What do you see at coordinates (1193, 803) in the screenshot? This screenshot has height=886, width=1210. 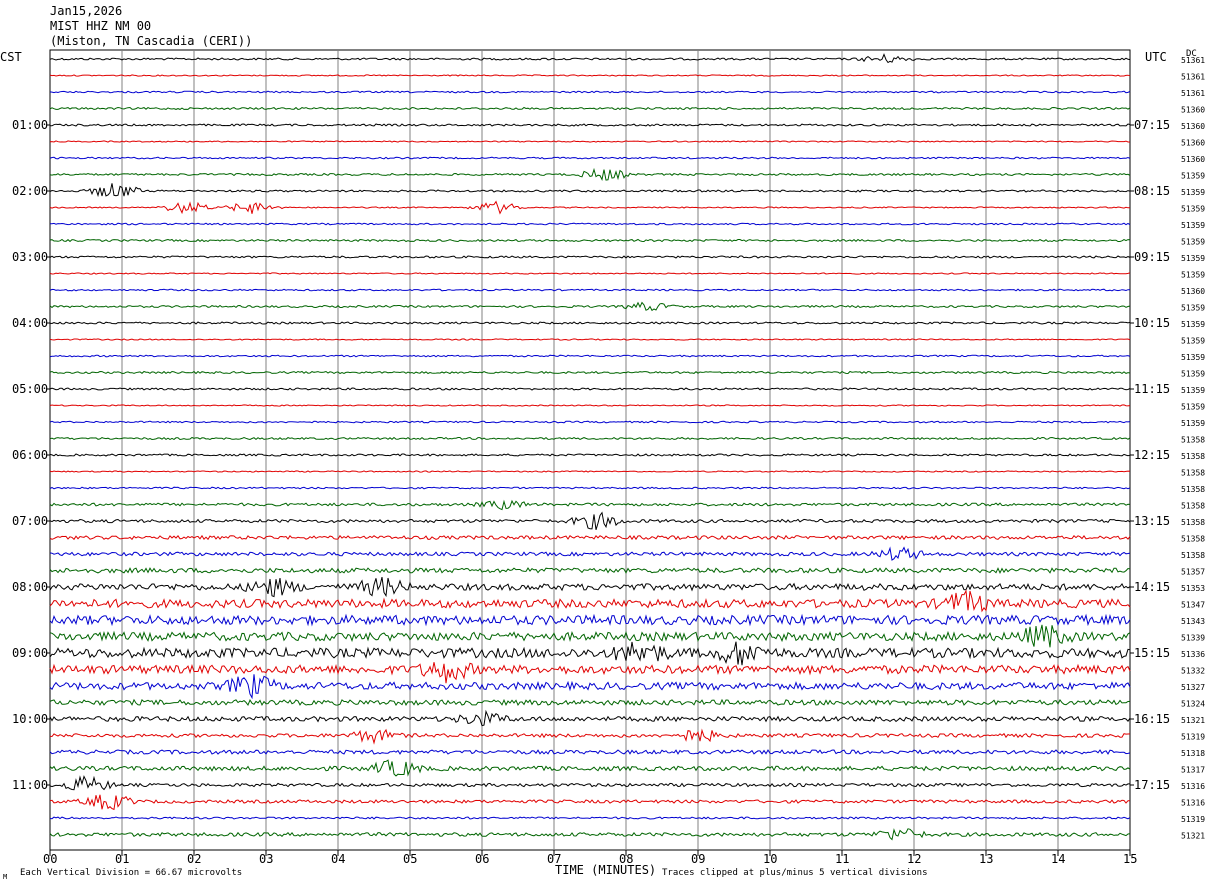 I see `dc-value-label: 51316` at bounding box center [1193, 803].